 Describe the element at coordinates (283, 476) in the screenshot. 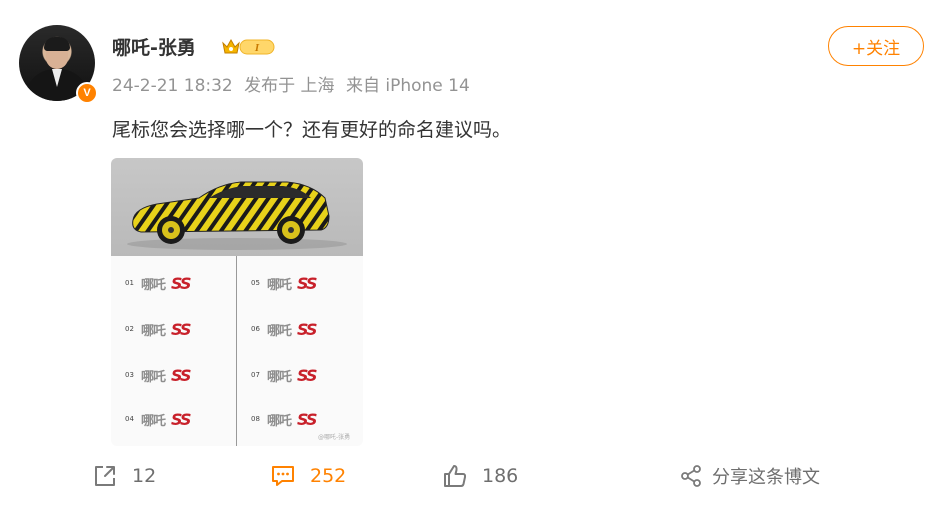

I see `comment-icon` at that location.